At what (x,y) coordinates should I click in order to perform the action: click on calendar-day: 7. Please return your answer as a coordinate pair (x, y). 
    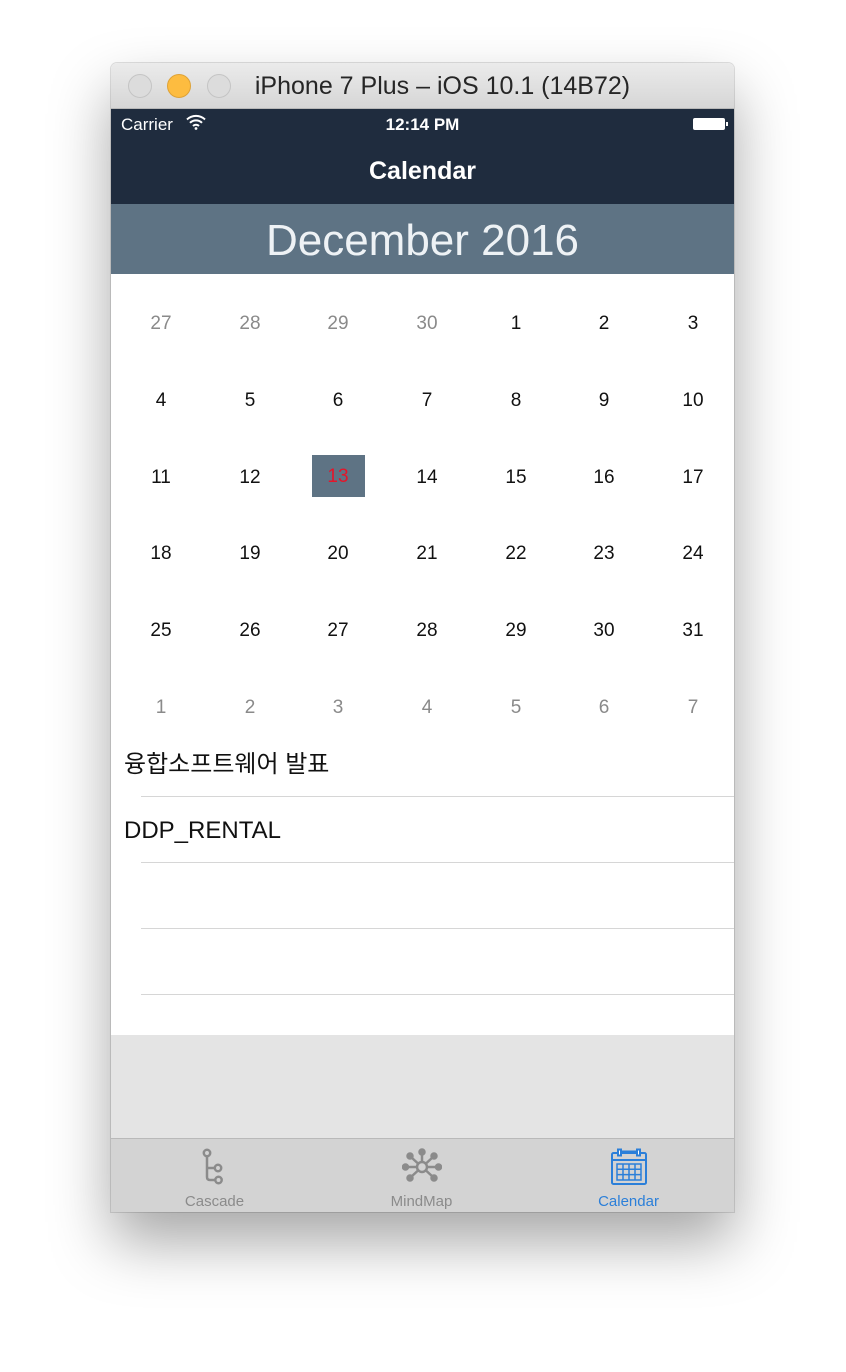
    Looking at the image, I should click on (427, 401).